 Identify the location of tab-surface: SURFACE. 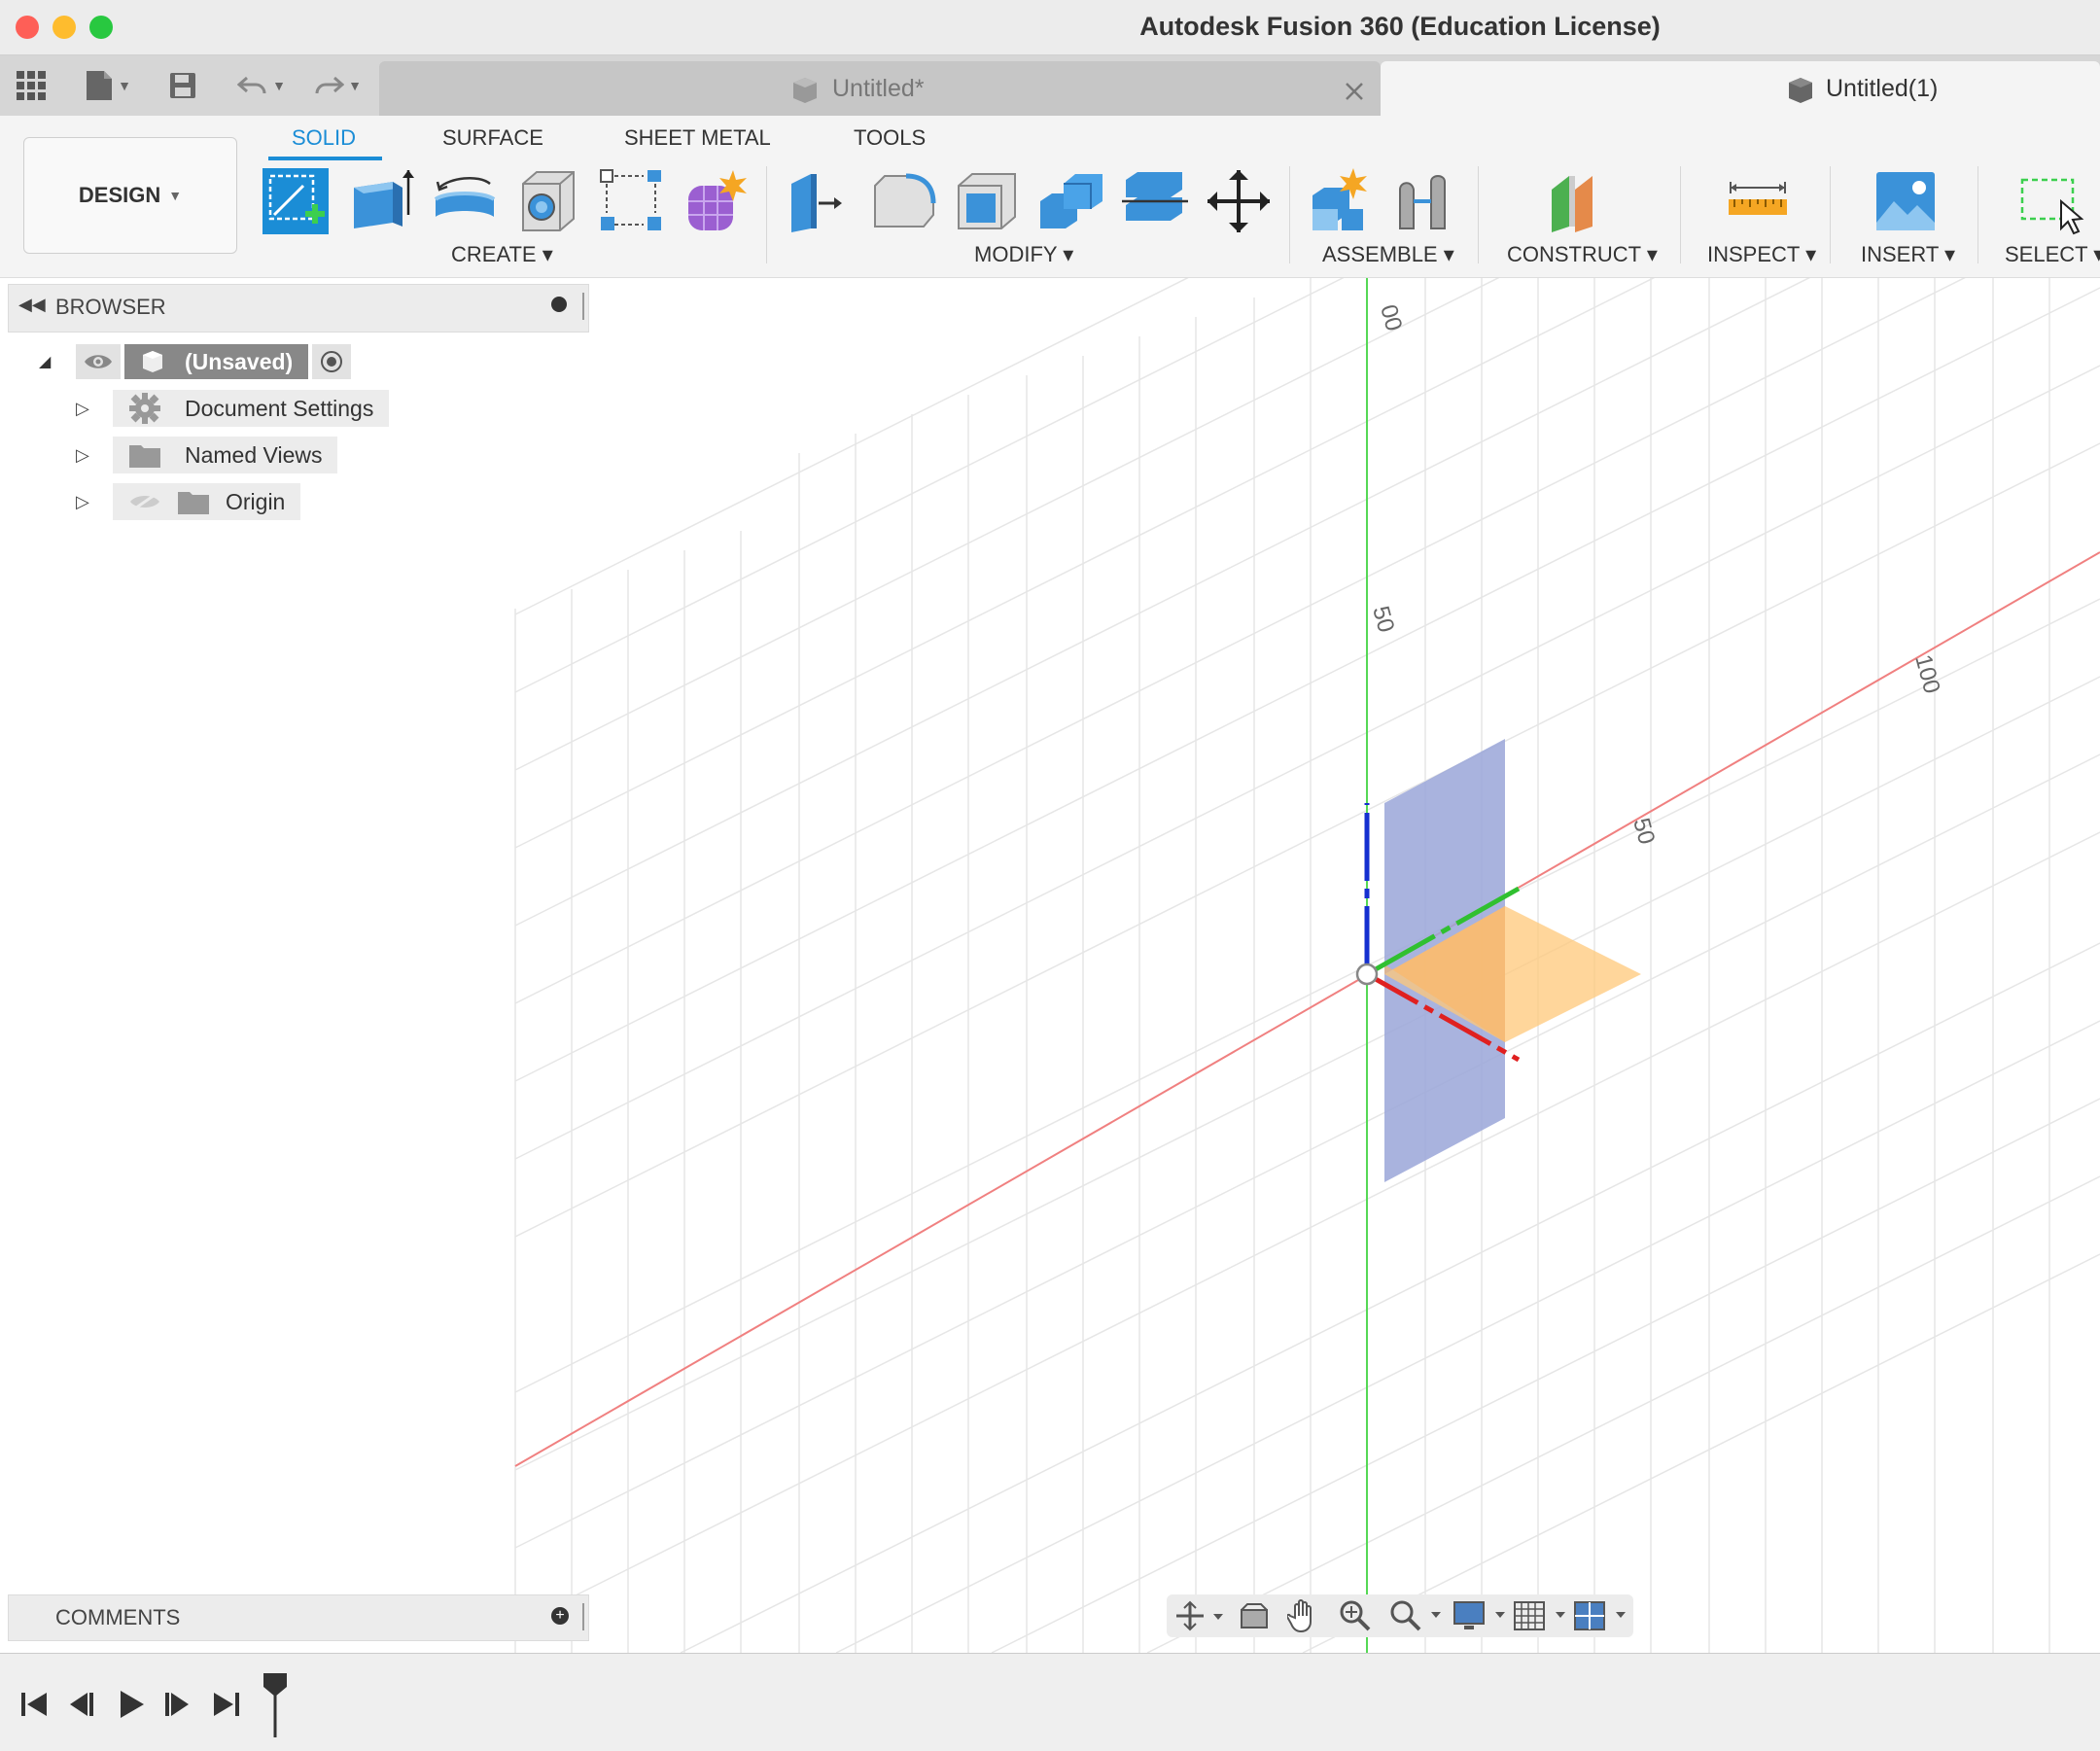
(492, 138).